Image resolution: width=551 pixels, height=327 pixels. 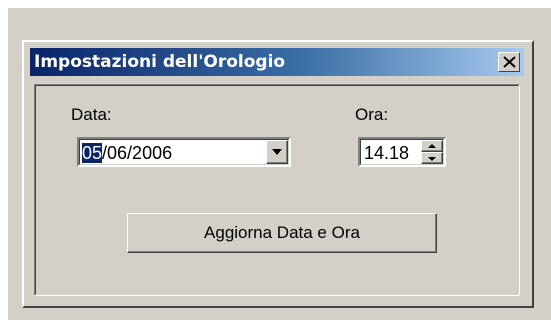 I want to click on date-value-rest: /06/2006, so click(x=137, y=153).